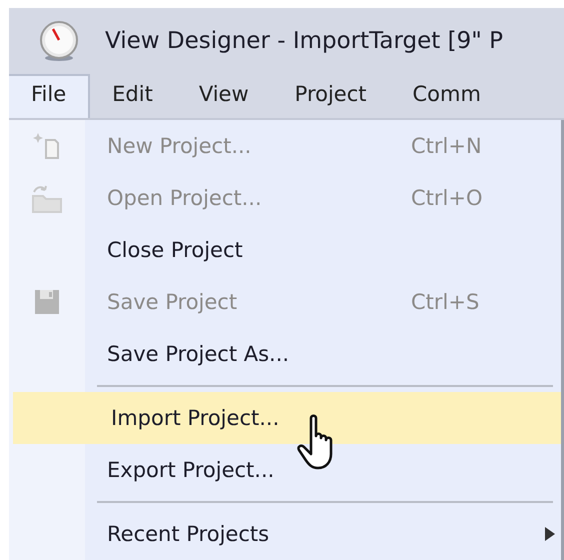 The height and width of the screenshot is (560, 564). I want to click on submenu-arrow-icon, so click(550, 534).